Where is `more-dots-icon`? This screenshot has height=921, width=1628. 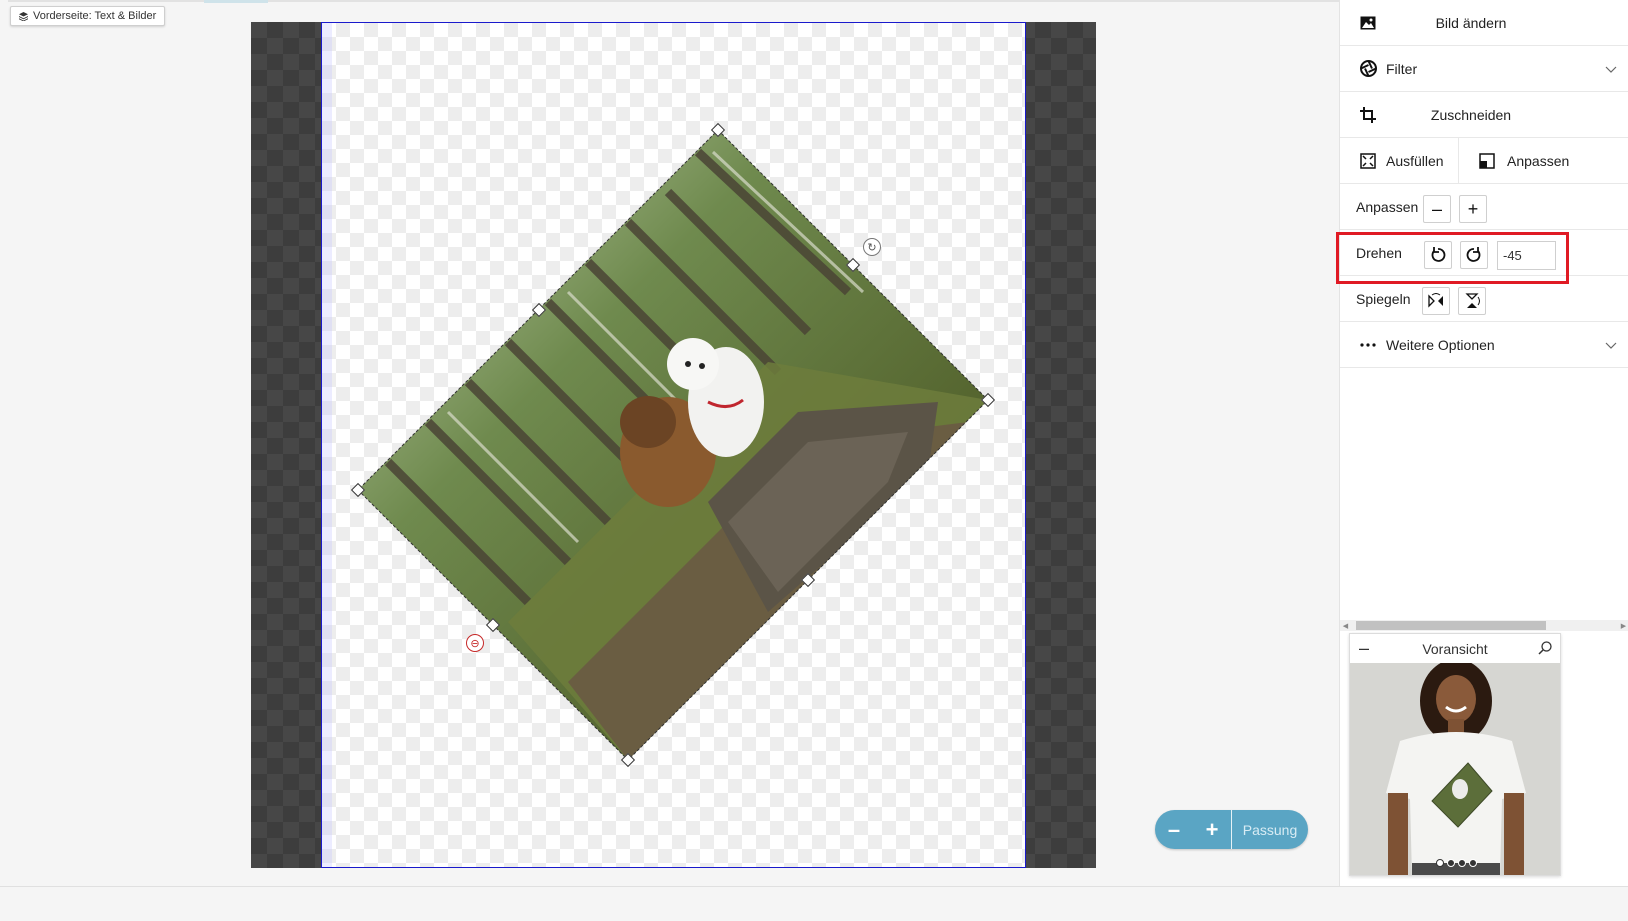
more-dots-icon is located at coordinates (1368, 345).